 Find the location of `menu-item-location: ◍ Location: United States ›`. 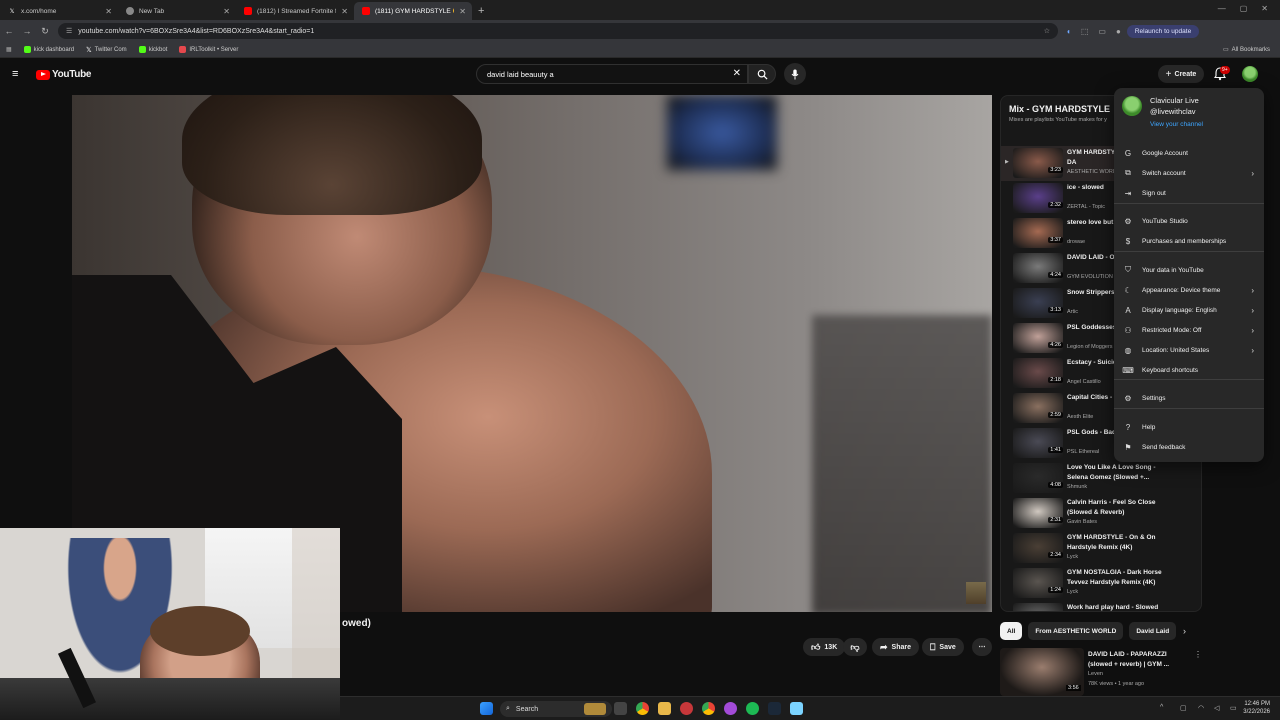

menu-item-location: ◍ Location: United States › is located at coordinates (1189, 350).